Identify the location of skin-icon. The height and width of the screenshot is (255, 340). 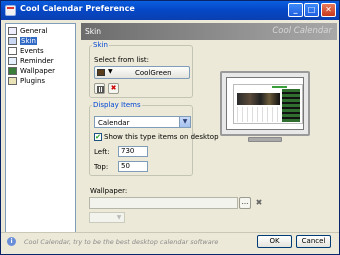
(12, 41).